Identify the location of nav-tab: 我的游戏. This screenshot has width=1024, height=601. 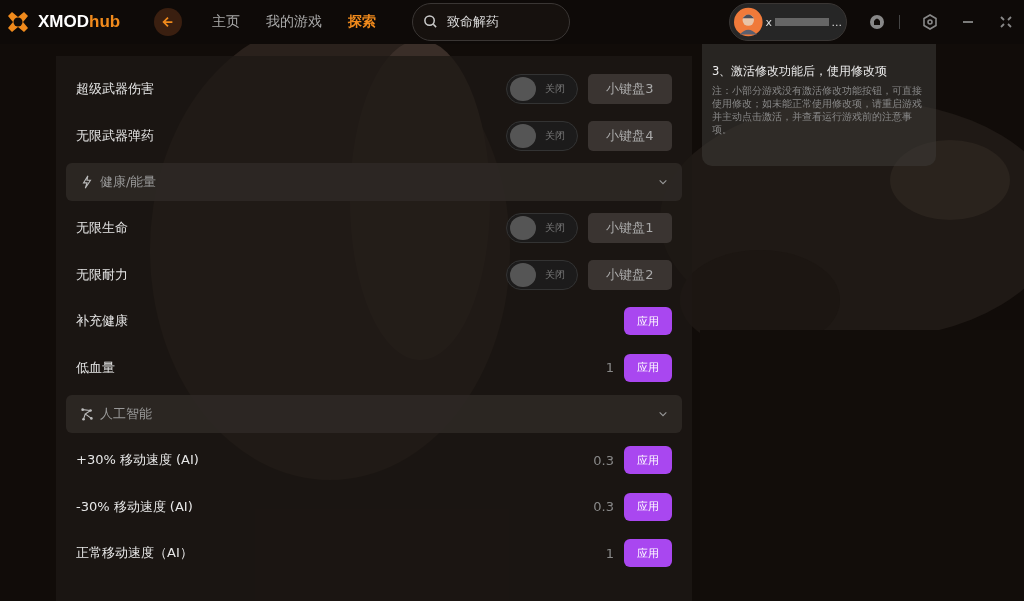
(294, 22).